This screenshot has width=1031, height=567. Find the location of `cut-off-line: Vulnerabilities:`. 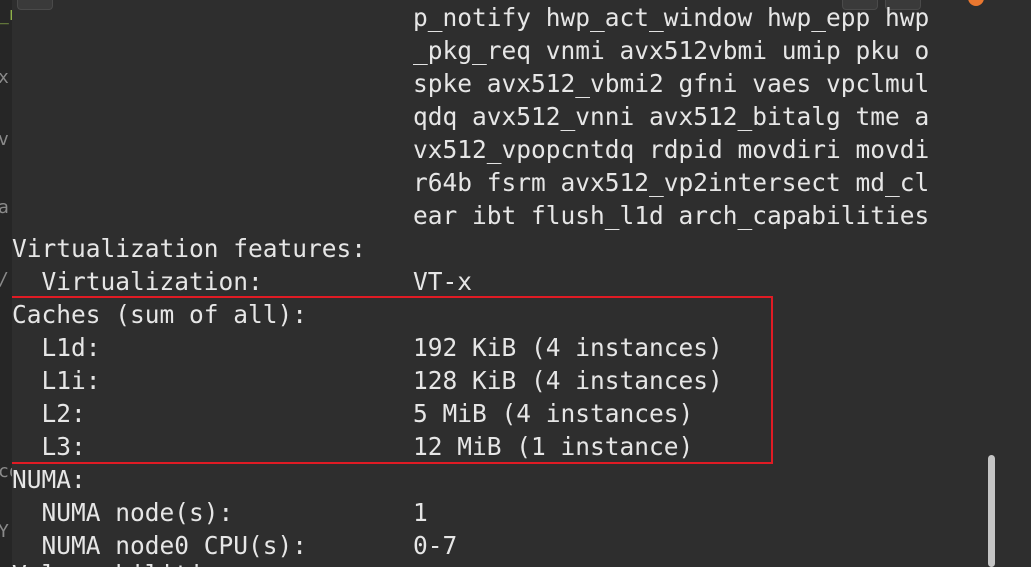

cut-off-line: Vulnerabilities: is located at coordinates (502, 562).